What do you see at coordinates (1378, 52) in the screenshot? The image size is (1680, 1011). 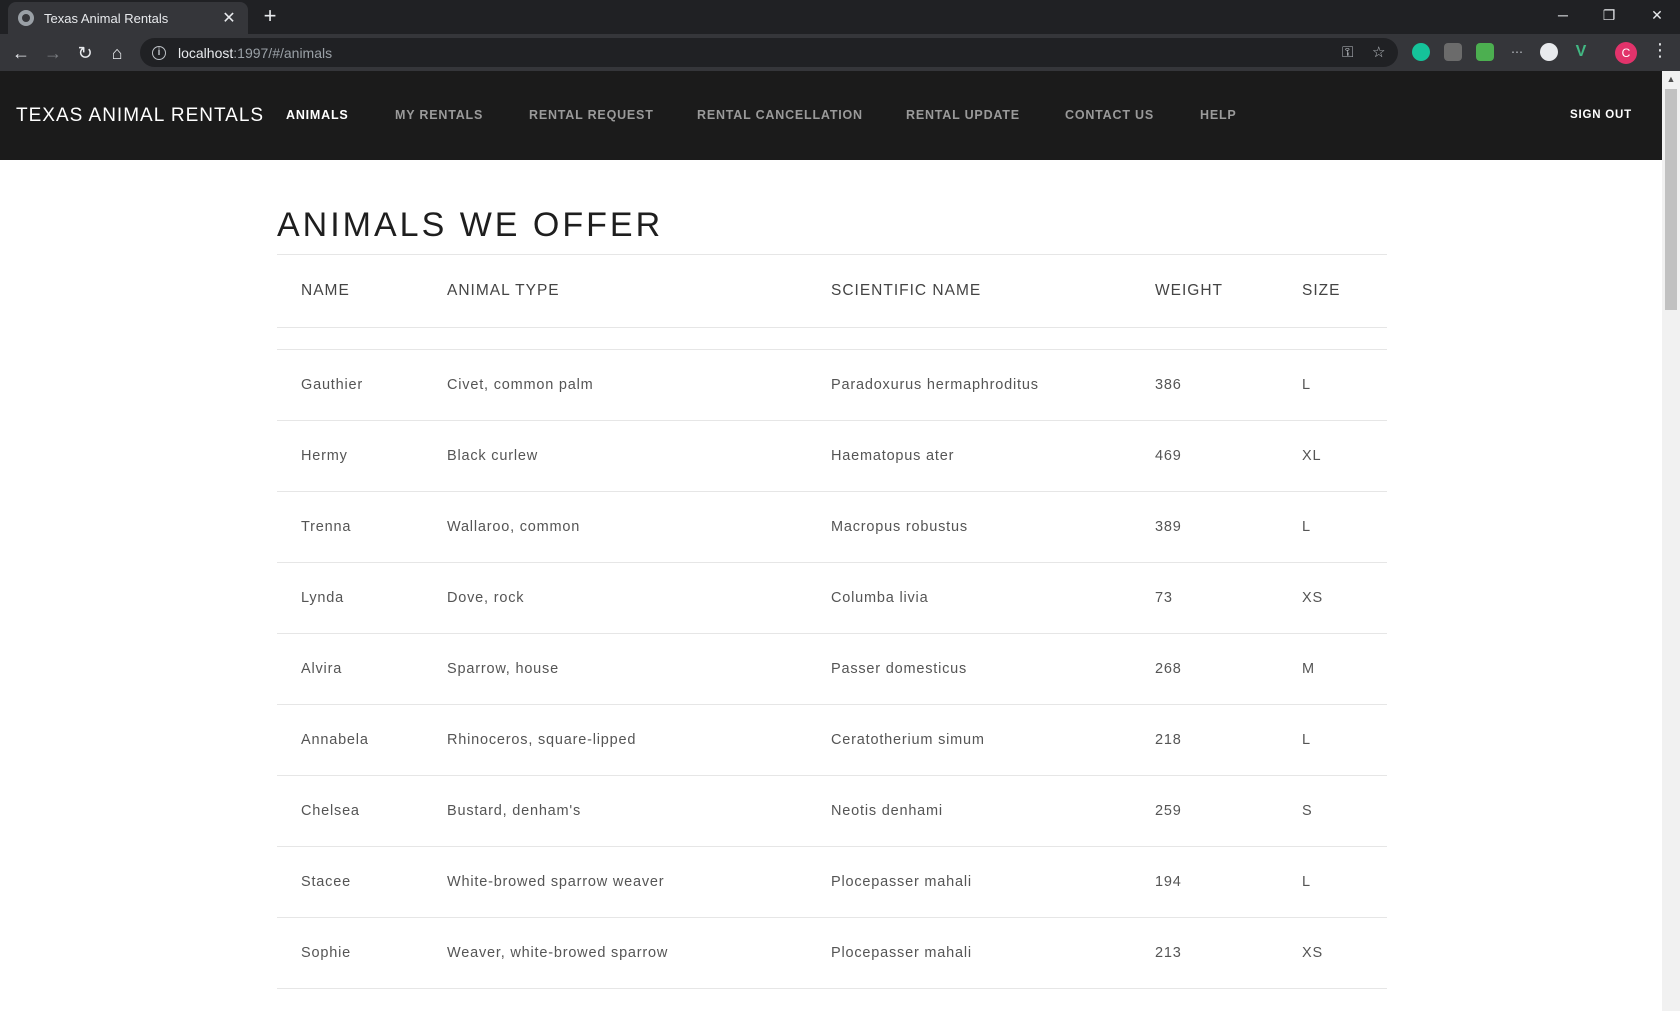 I see `star-icon: ☆` at bounding box center [1378, 52].